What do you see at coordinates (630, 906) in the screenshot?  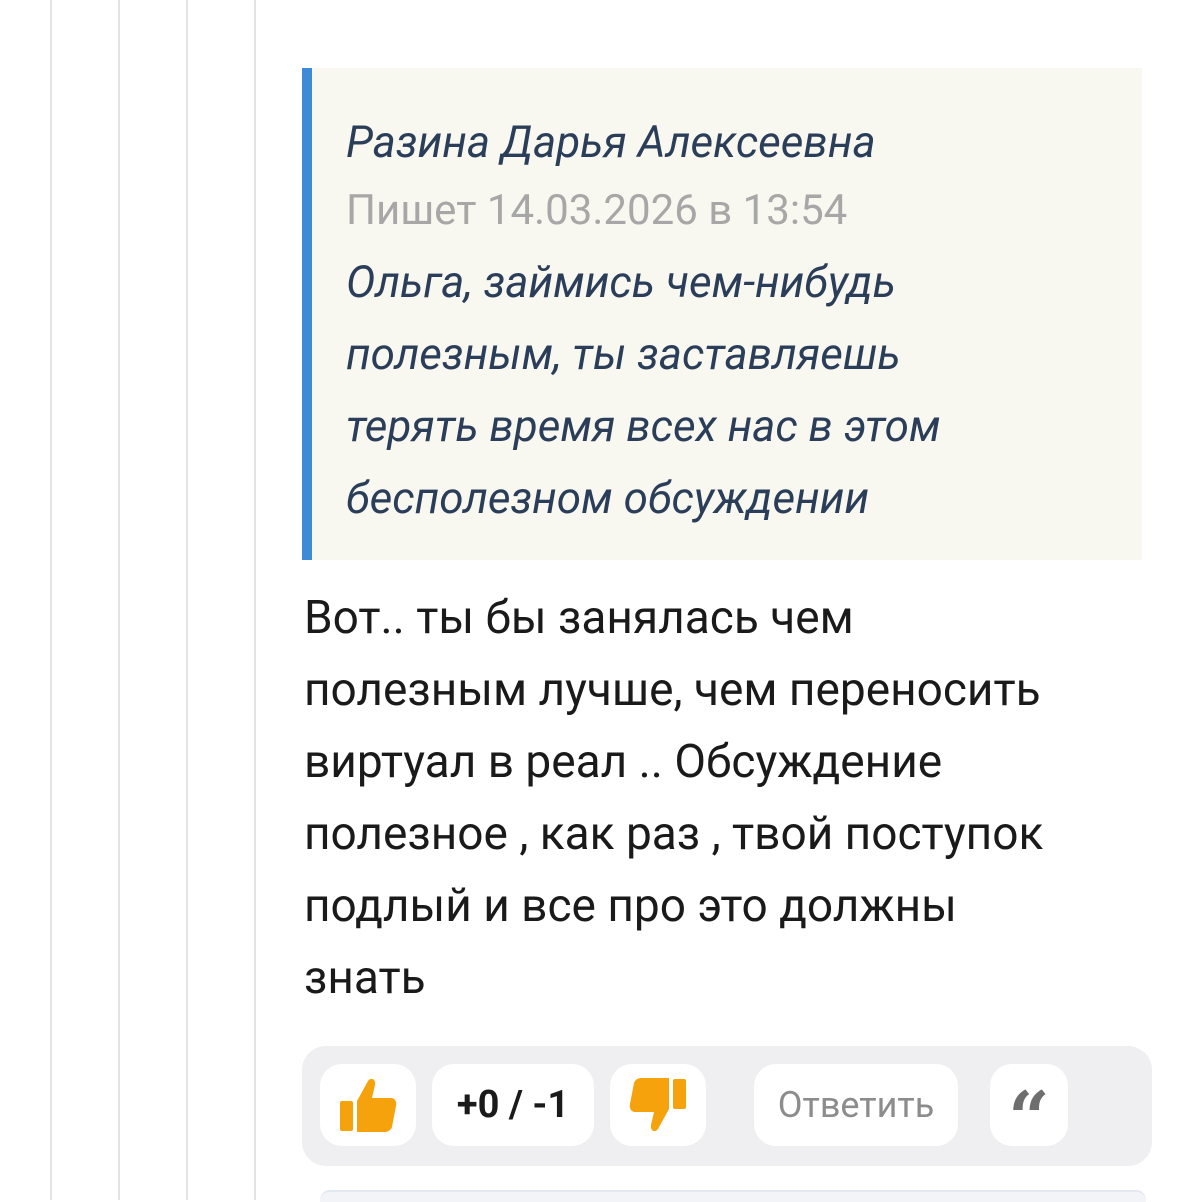 I see `comment-text-line: подлый и все про это должны` at bounding box center [630, 906].